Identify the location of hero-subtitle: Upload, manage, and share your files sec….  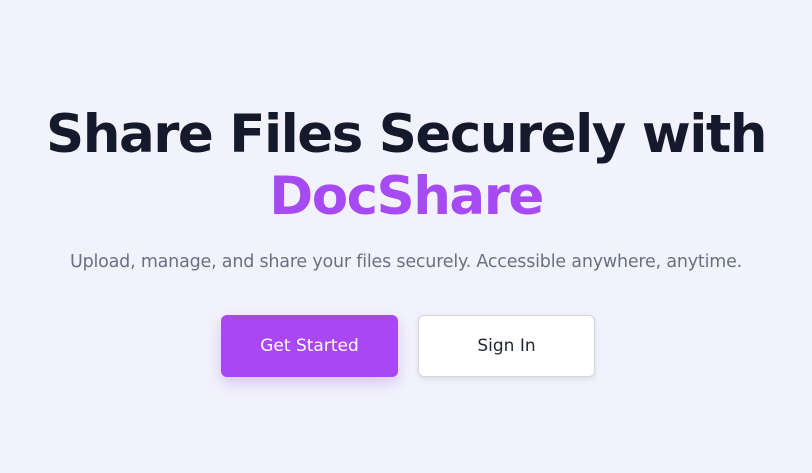
(406, 262).